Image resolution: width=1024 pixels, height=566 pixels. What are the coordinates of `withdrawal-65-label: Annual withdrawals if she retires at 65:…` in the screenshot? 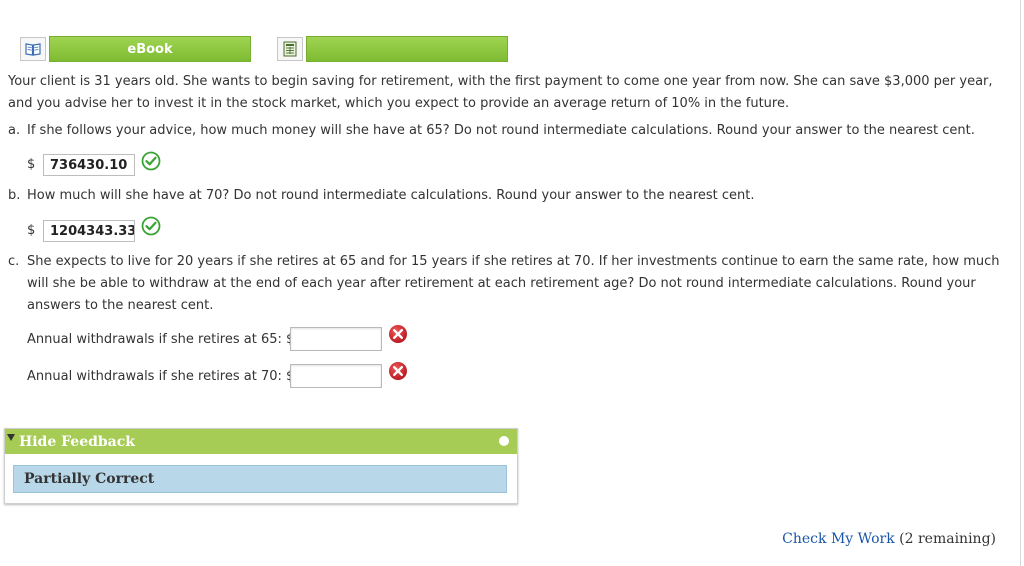 It's located at (161, 339).